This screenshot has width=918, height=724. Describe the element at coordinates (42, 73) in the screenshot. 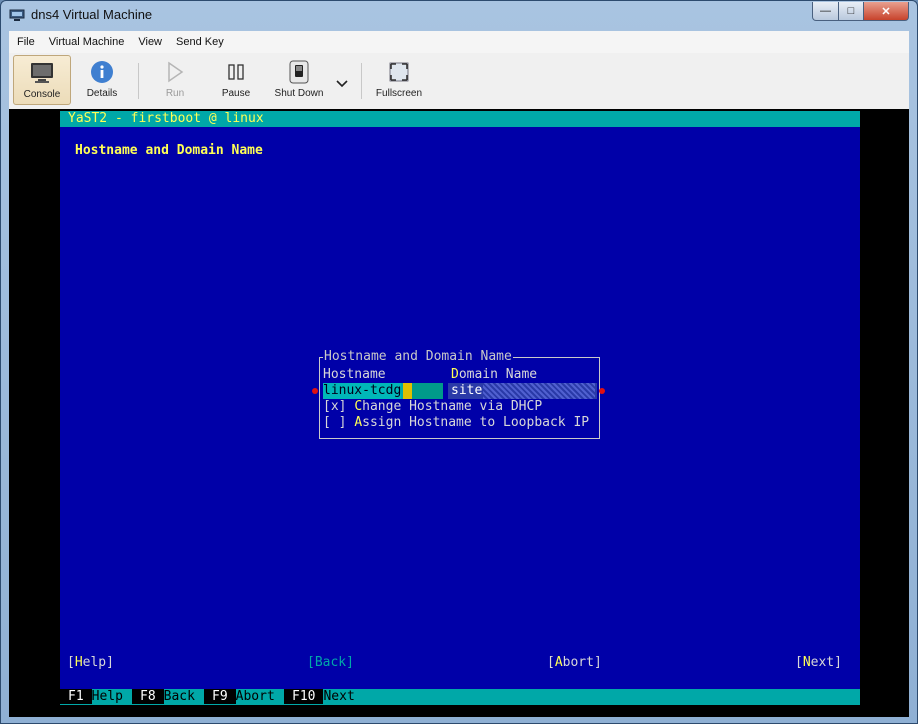

I see `monitor-icon` at that location.